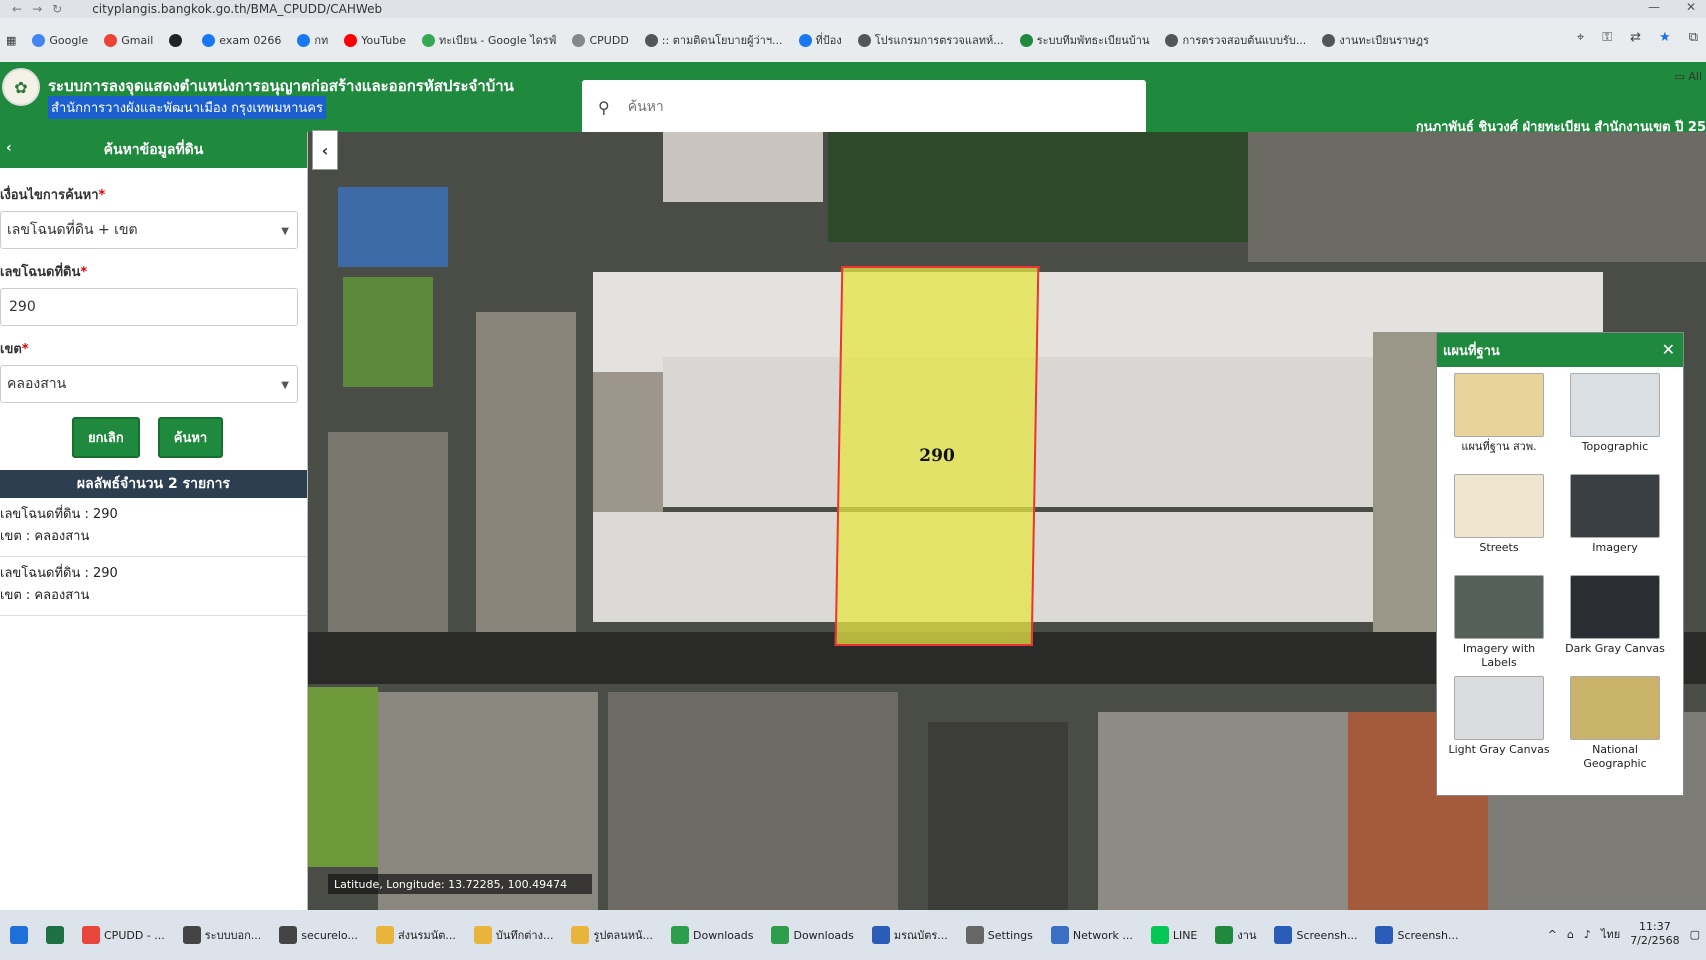 The image size is (1706, 960). Describe the element at coordinates (1499, 523) in the screenshot. I see `basemap-option: Streets` at that location.